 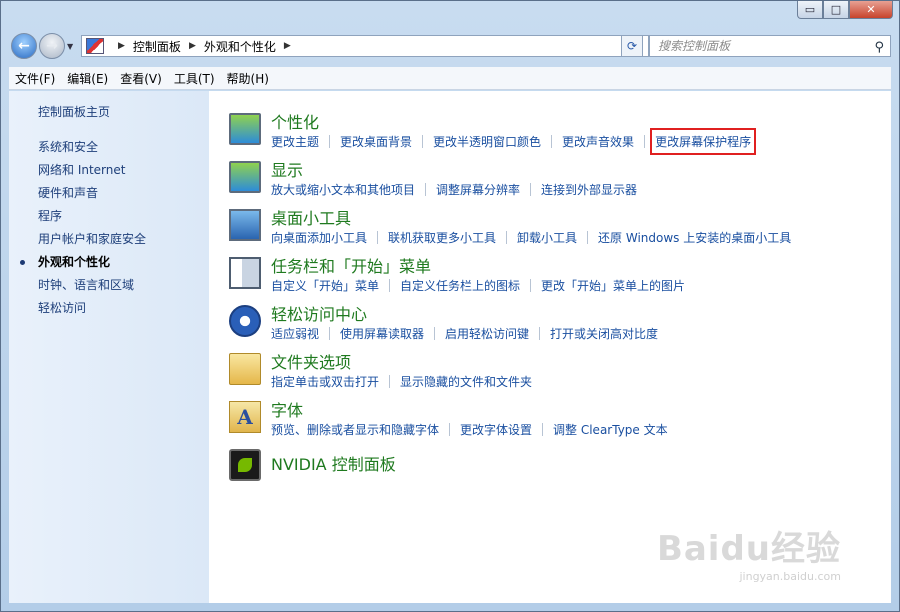 I want to click on baidu-watermark: Baidu经验 jingyan.baidu.com, so click(x=749, y=552).